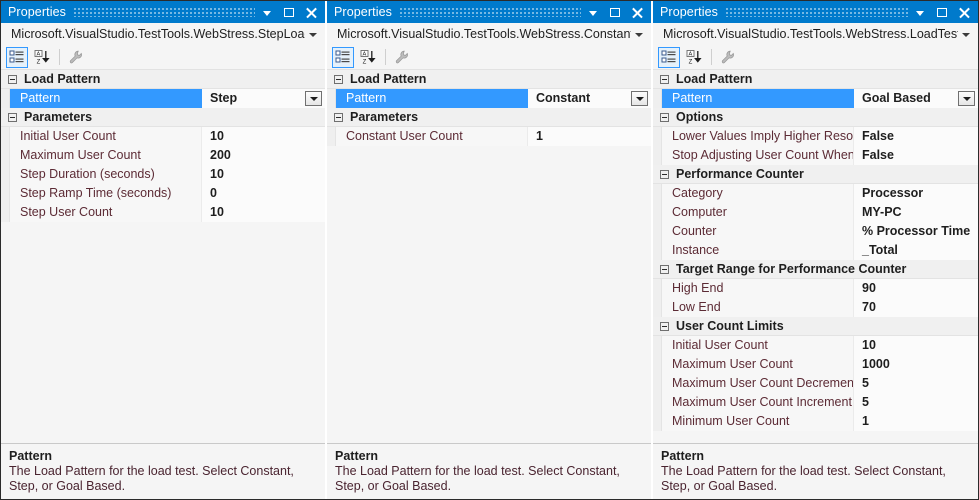 The width and height of the screenshot is (979, 500). I want to click on property-name-cell: Computer, so click(758, 212).